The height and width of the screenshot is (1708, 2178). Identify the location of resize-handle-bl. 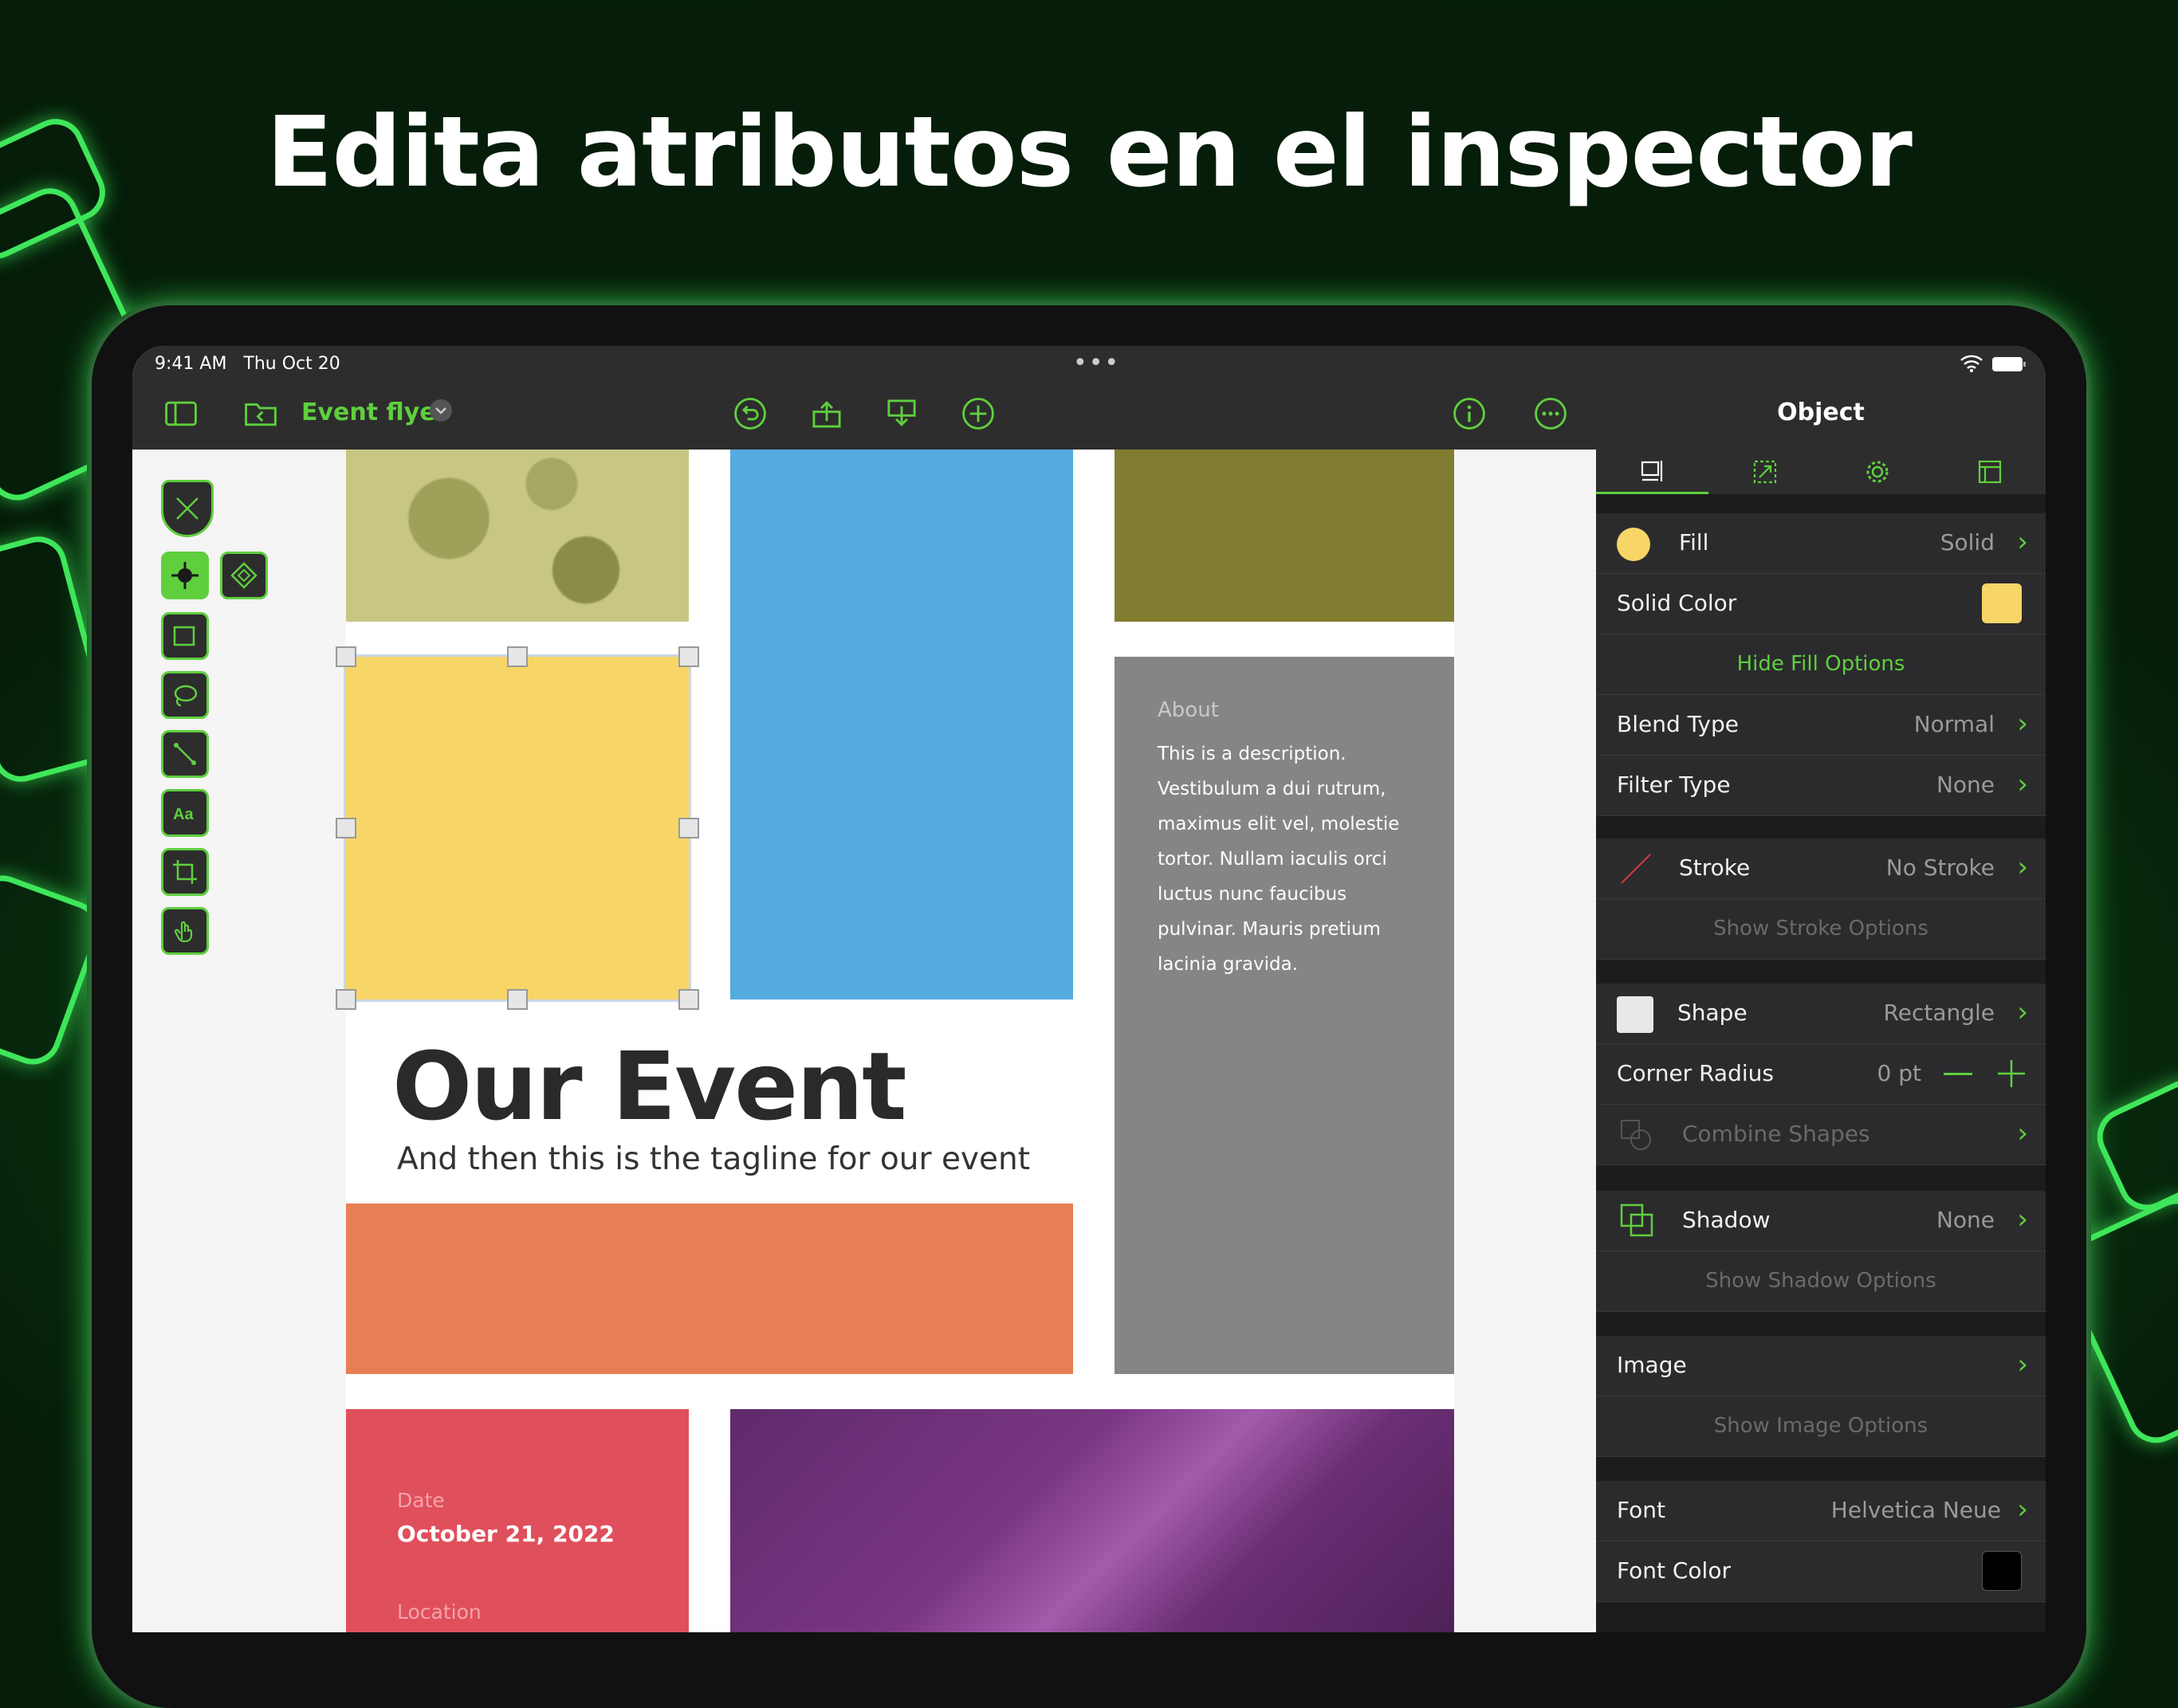
(346, 999).